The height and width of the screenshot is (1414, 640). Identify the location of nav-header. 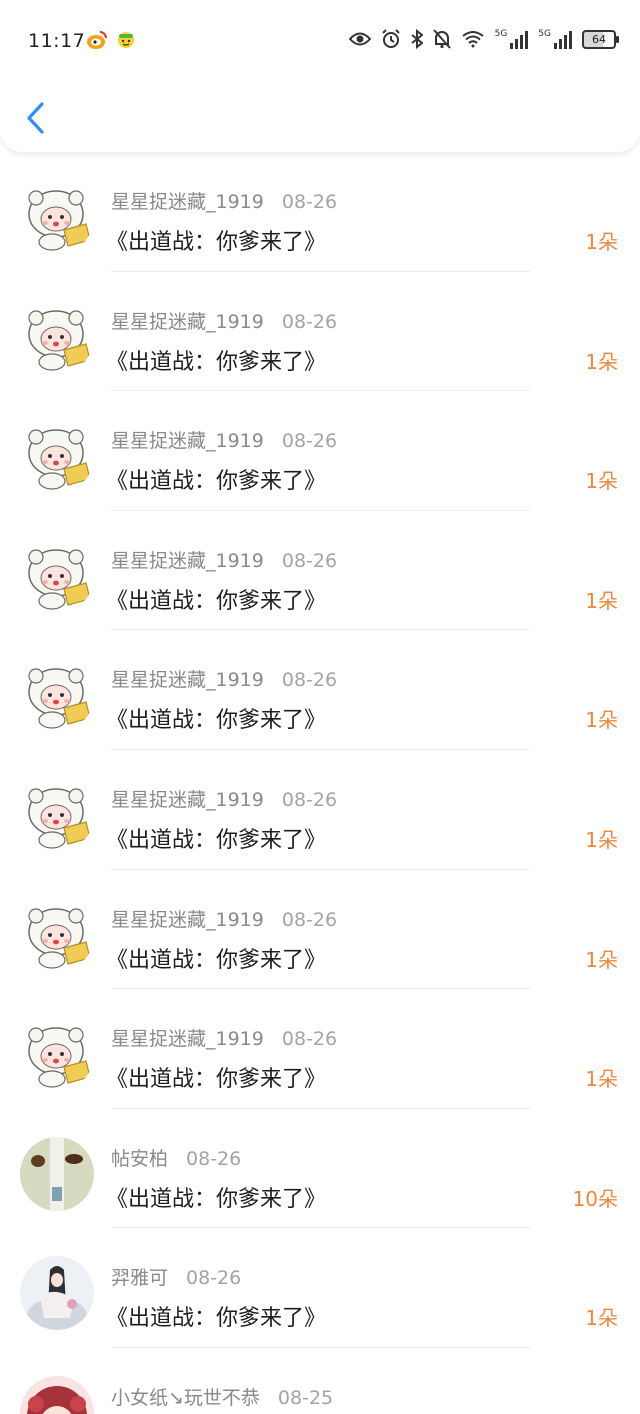
(320, 117).